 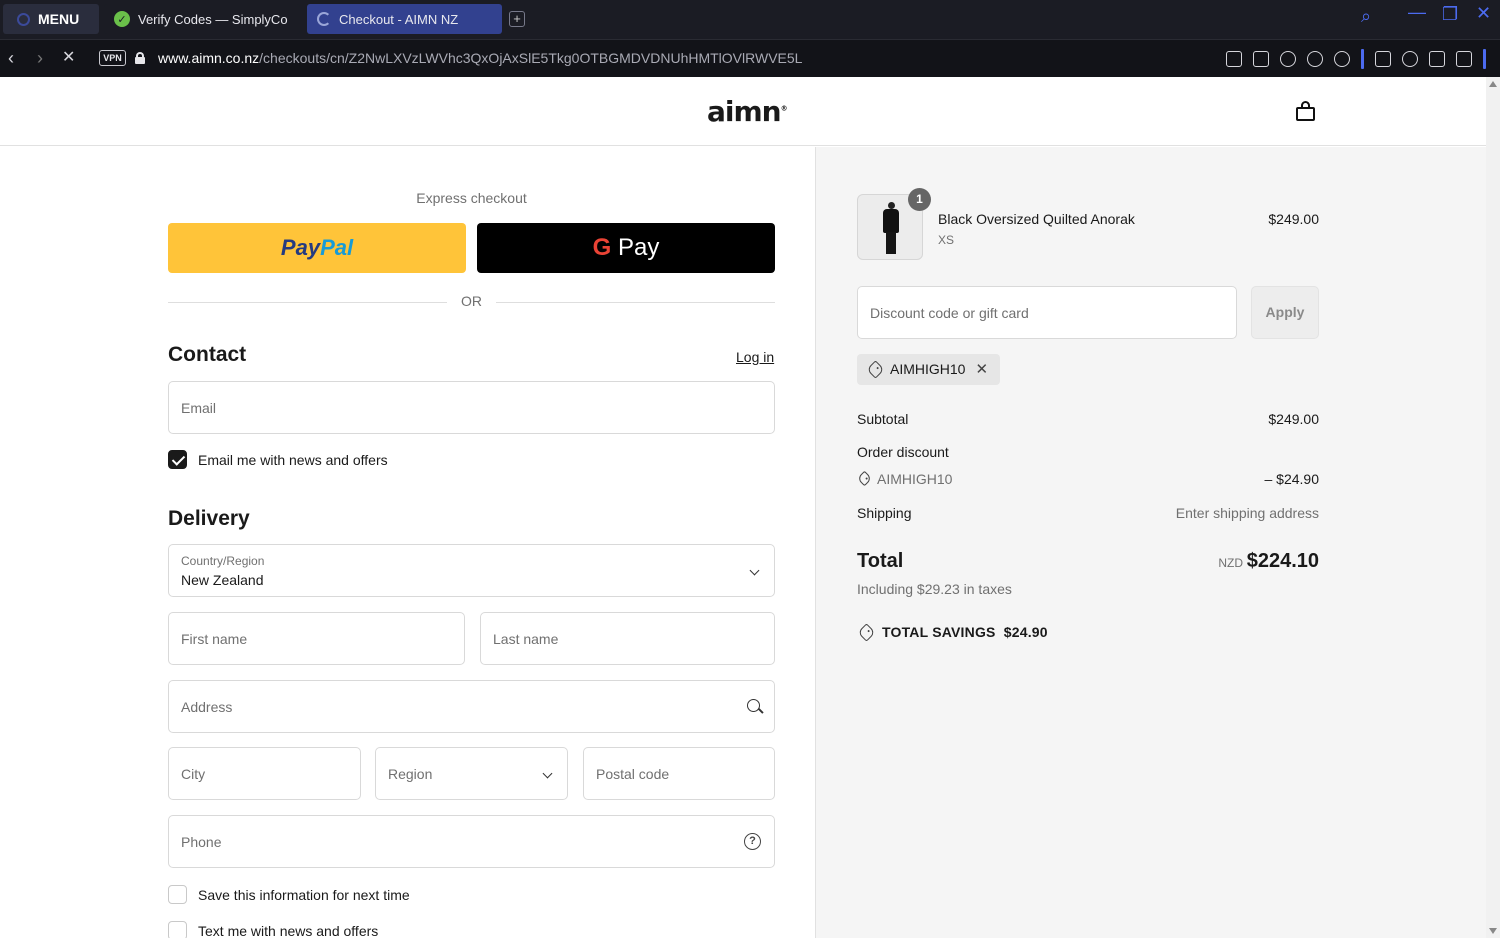 What do you see at coordinates (1282, 561) in the screenshot?
I see `total-value: $224.10` at bounding box center [1282, 561].